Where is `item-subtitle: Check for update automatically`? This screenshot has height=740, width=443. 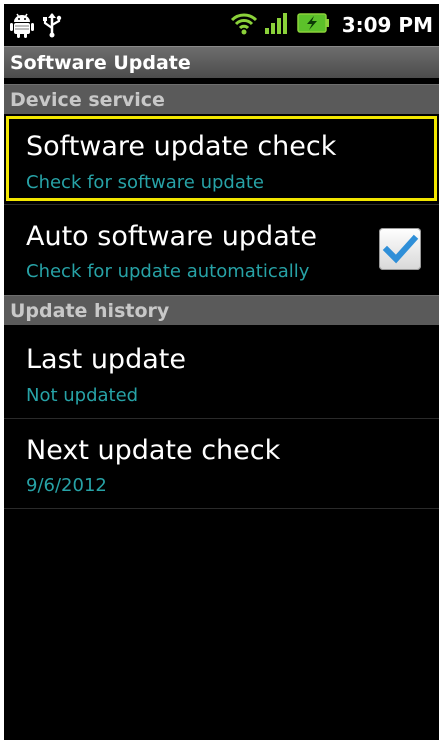
item-subtitle: Check for update automatically is located at coordinates (168, 271).